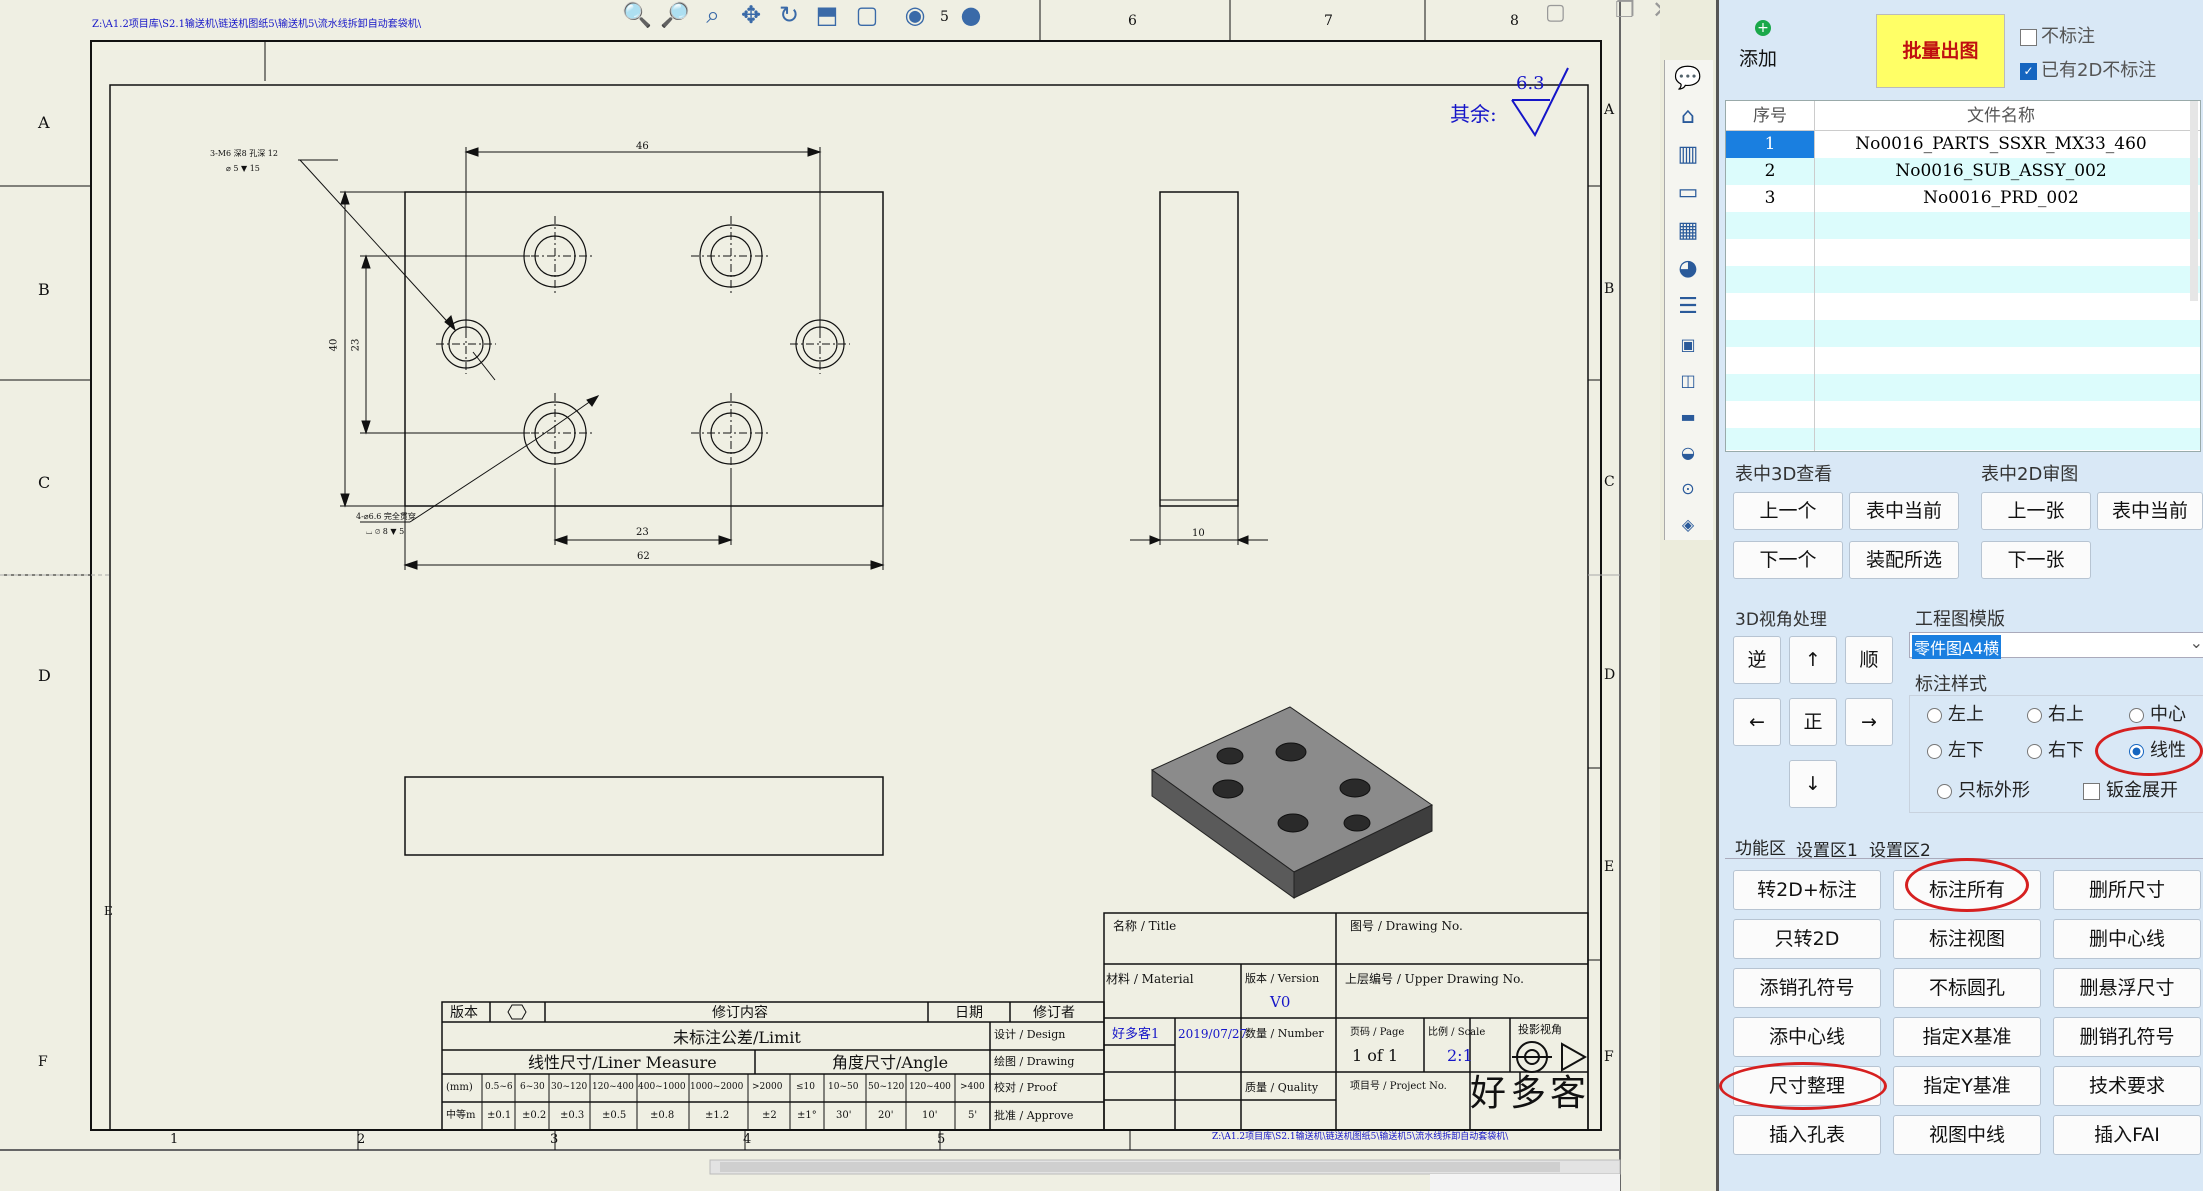 The width and height of the screenshot is (2203, 1191). I want to click on to2d-annotate-button: 转2D+标注, so click(1807, 890).